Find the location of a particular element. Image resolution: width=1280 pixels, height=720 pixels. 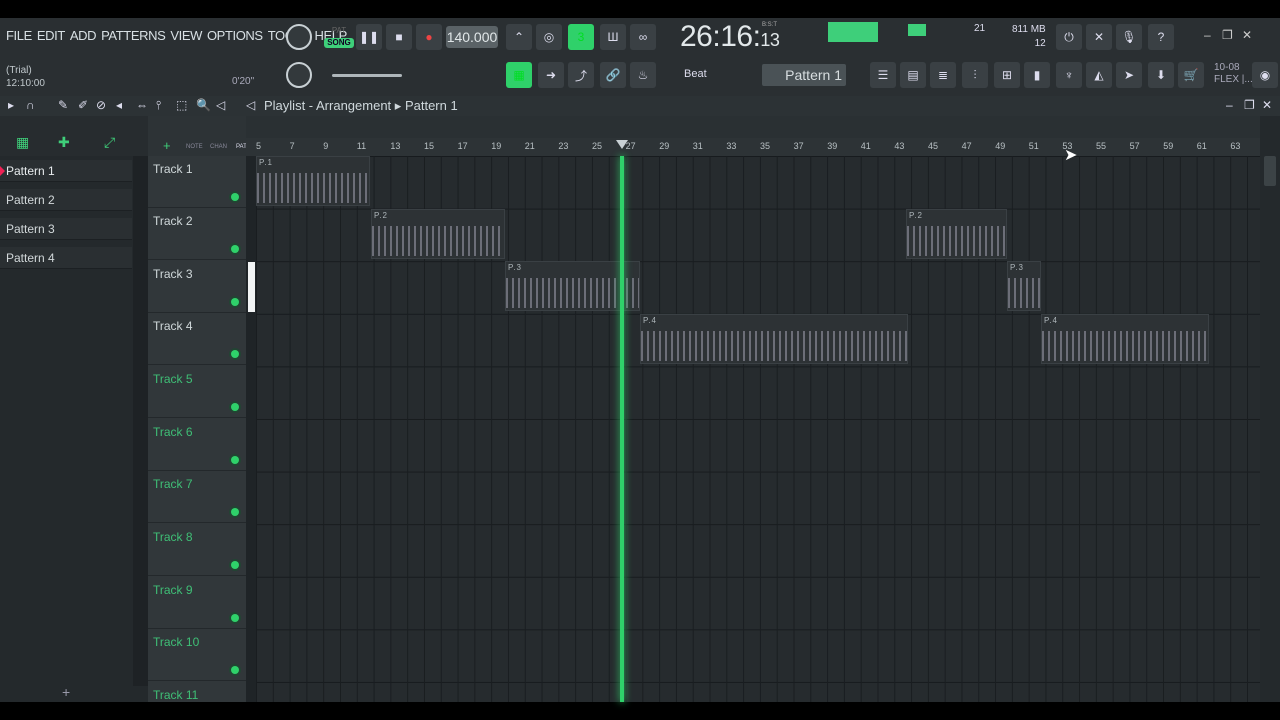

send-button: ➤ is located at coordinates (1129, 75).